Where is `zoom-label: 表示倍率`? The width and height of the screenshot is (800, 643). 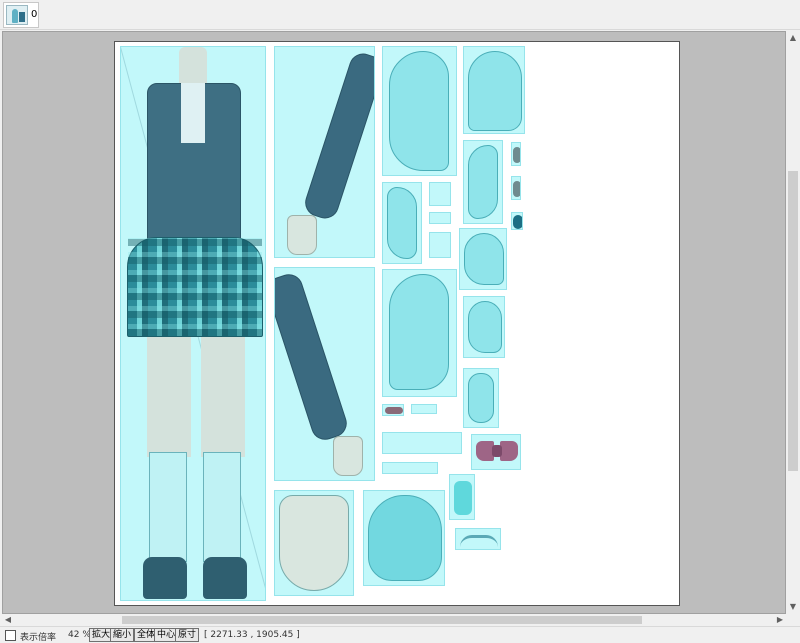 zoom-label: 表示倍率 is located at coordinates (38, 638).